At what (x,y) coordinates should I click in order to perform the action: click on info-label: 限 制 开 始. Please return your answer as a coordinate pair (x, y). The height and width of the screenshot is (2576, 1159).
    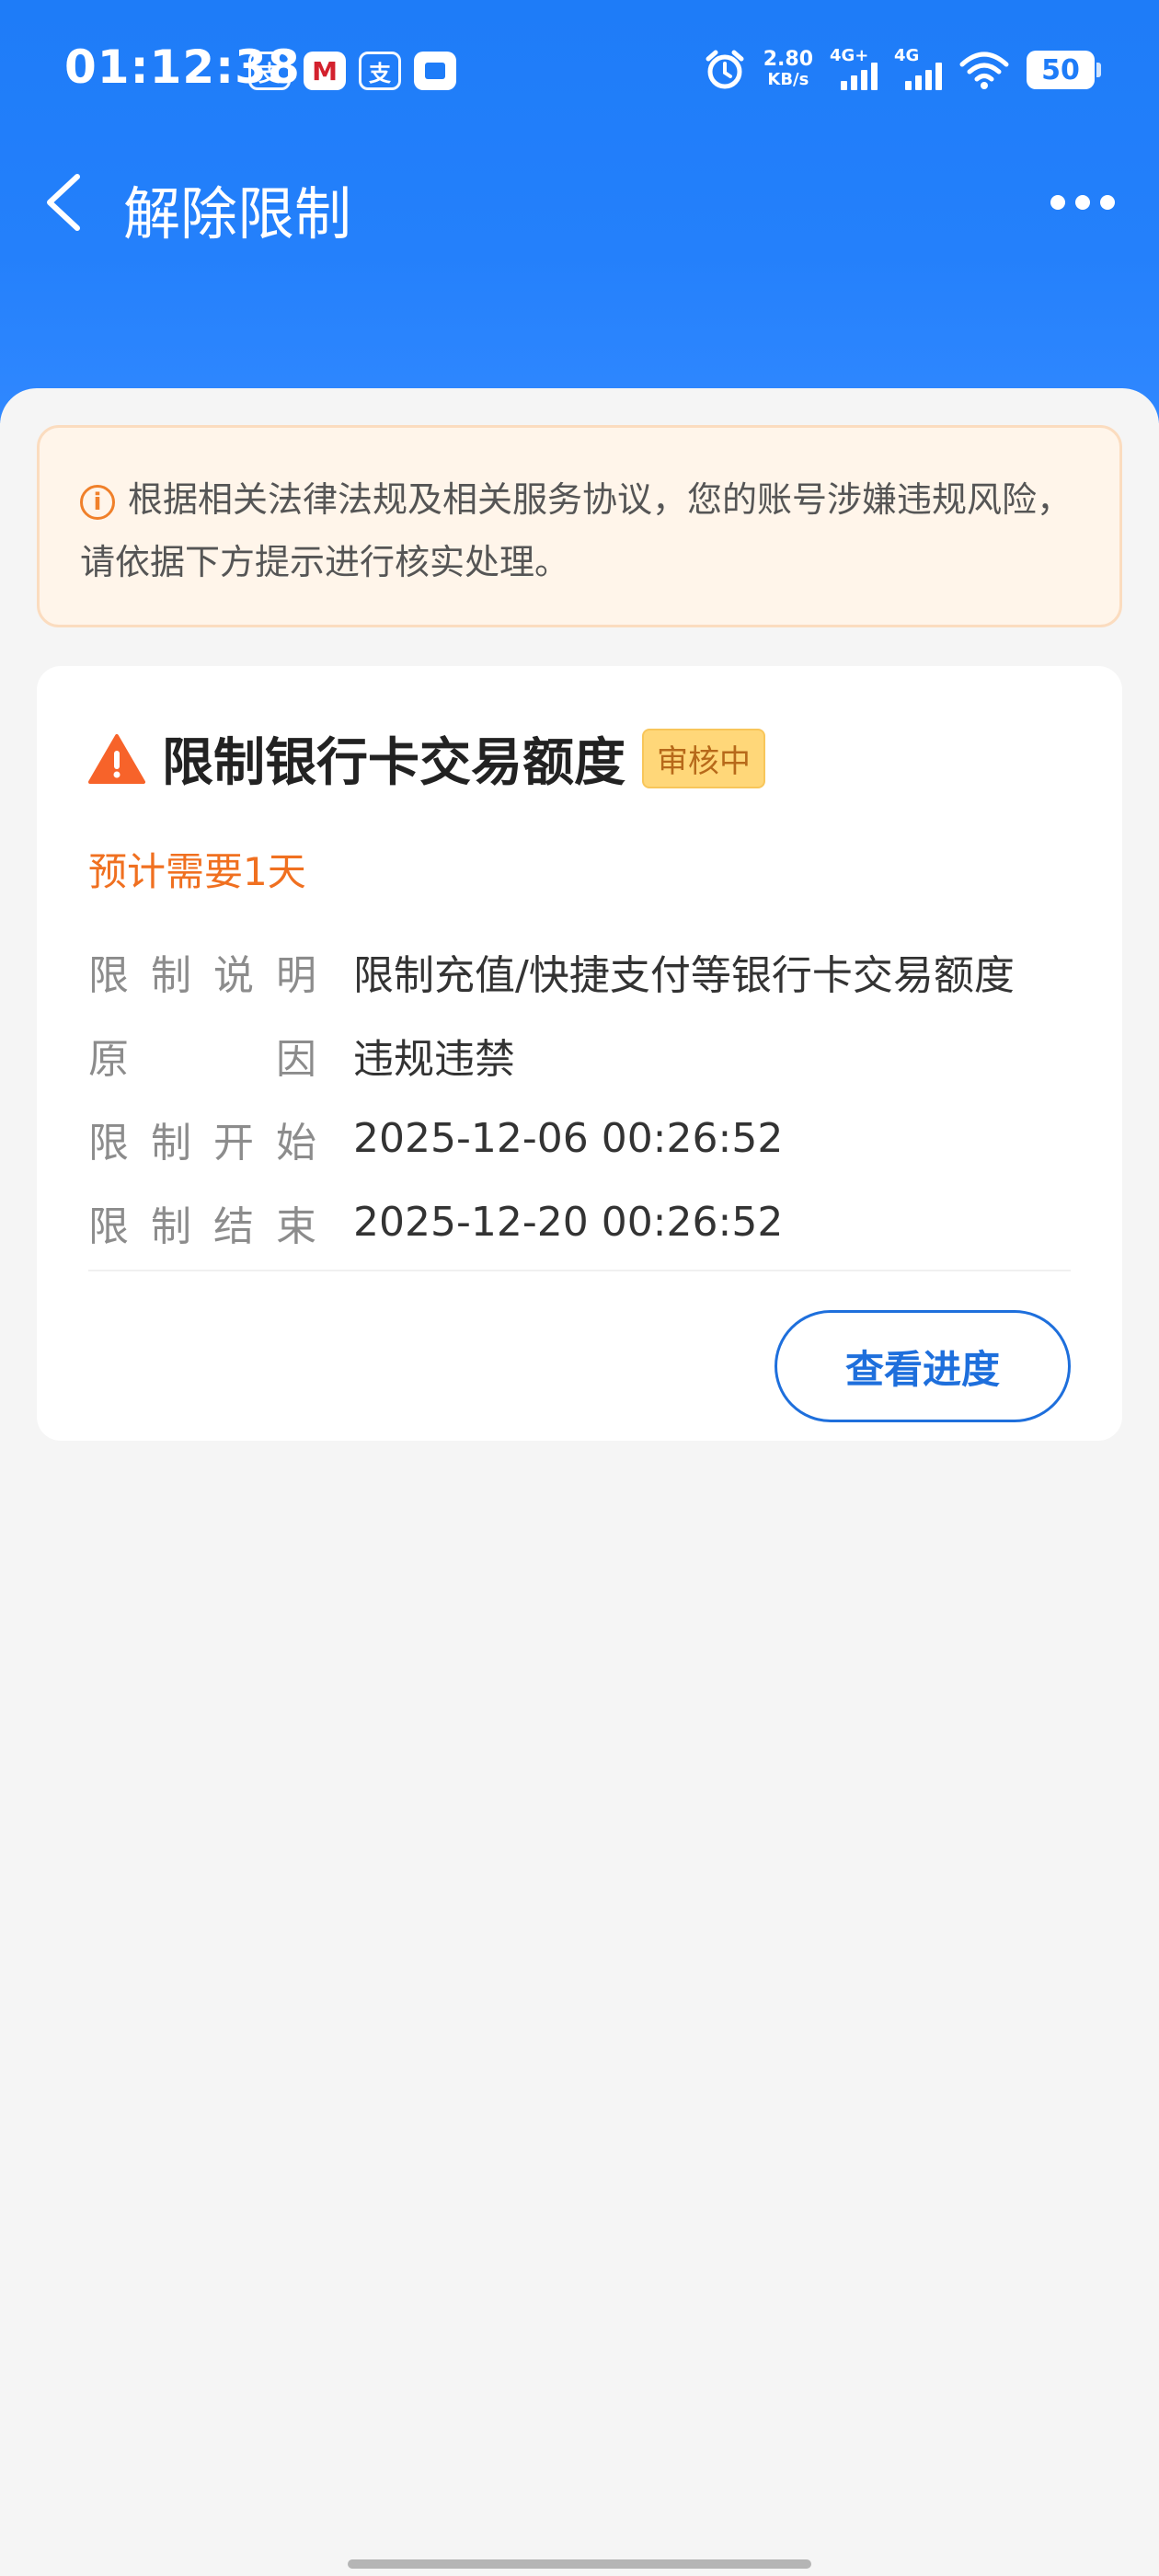
    Looking at the image, I should click on (202, 1143).